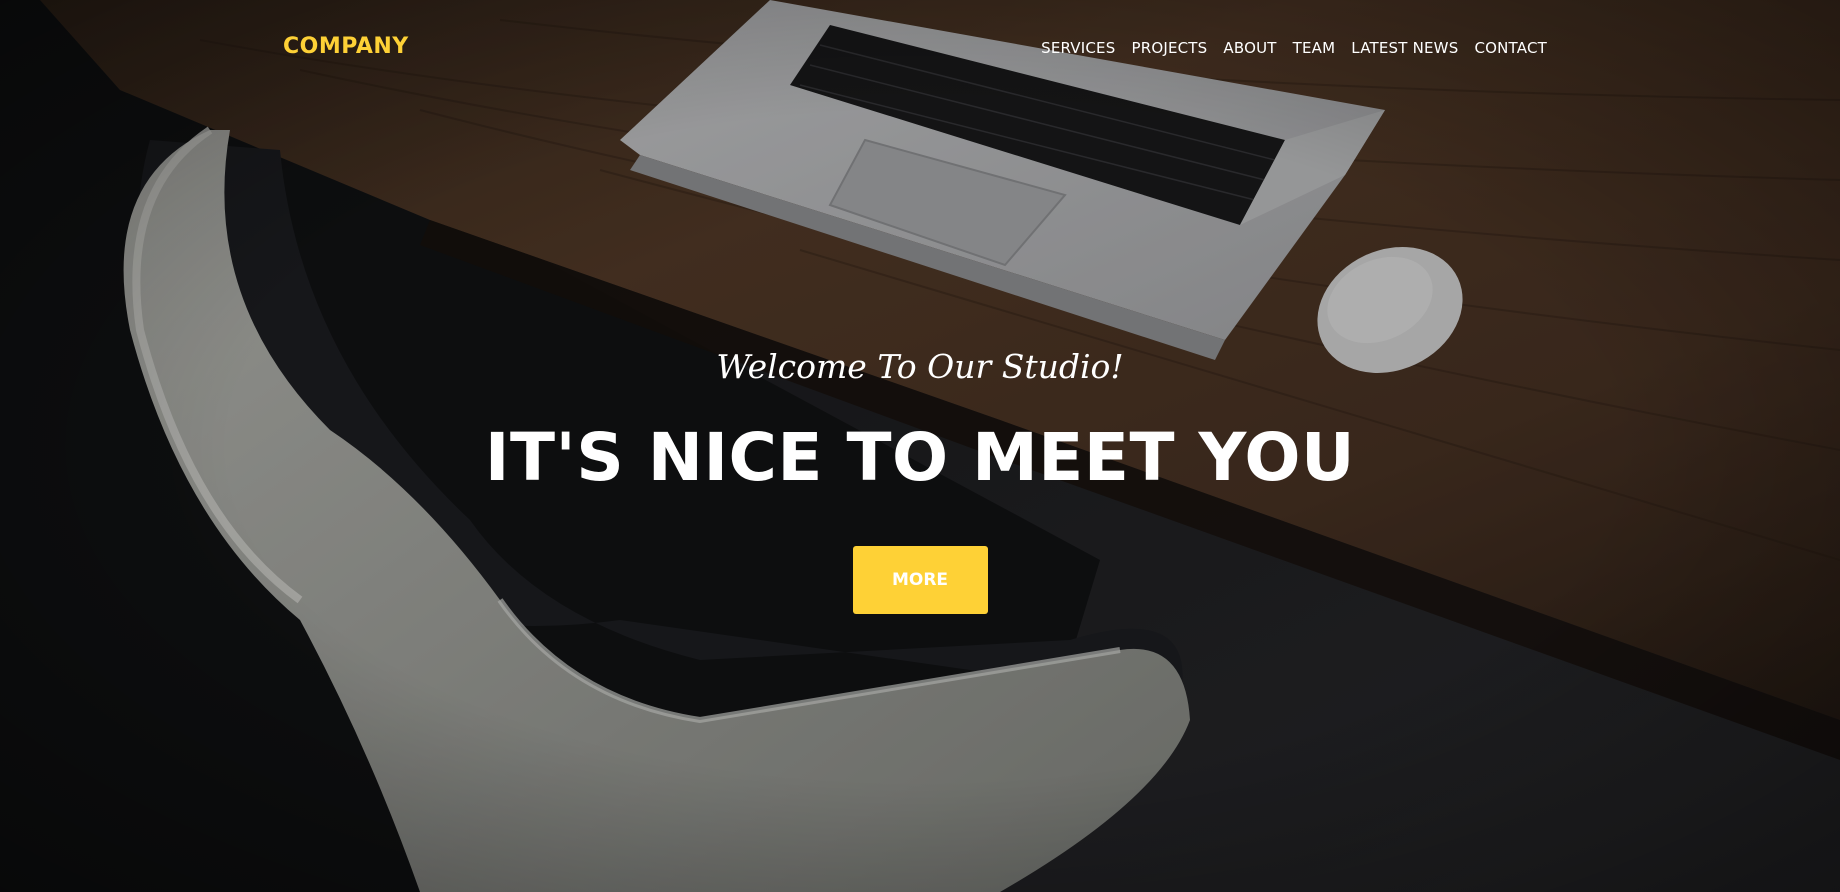 This screenshot has height=892, width=1840. Describe the element at coordinates (346, 46) in the screenshot. I see `brand-logo: COMPANY` at that location.